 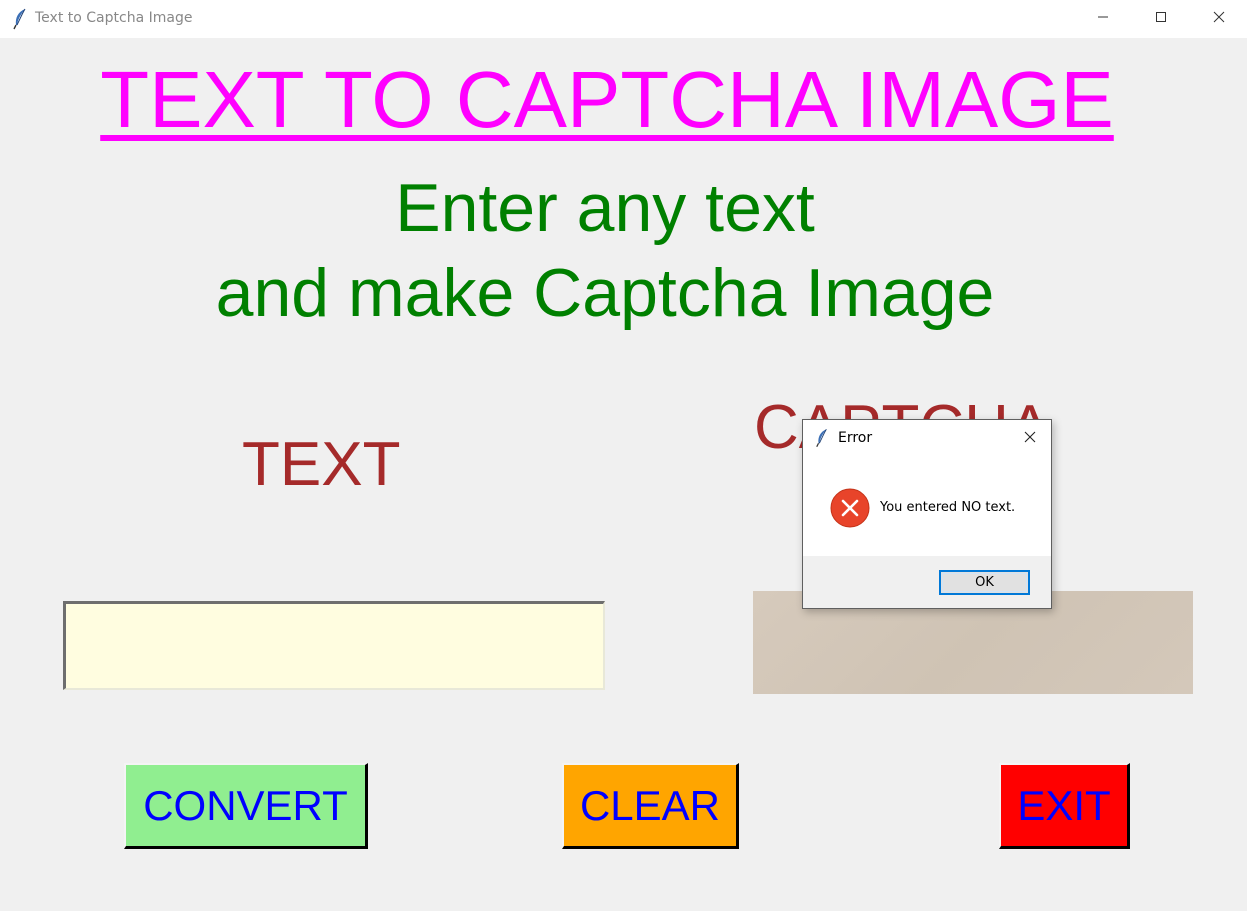 What do you see at coordinates (321, 464) in the screenshot?
I see `text-label: TEXT` at bounding box center [321, 464].